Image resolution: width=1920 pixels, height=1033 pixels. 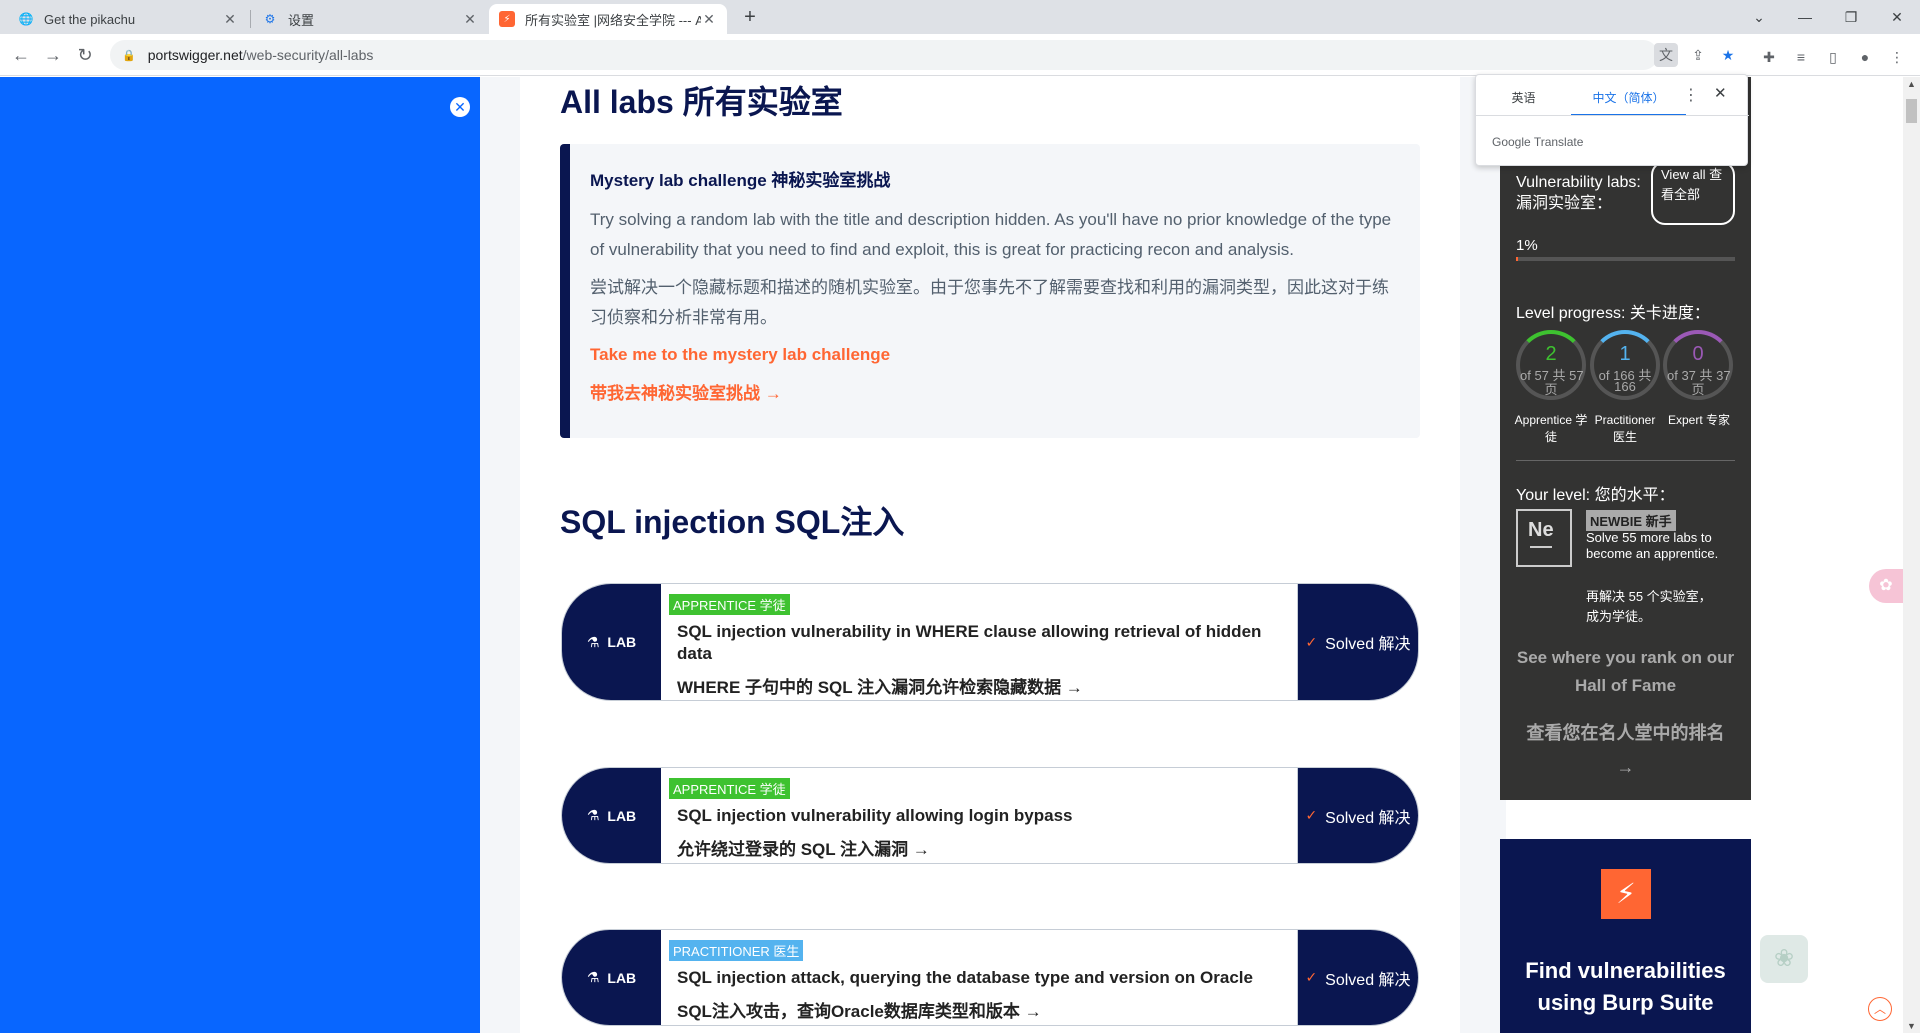 What do you see at coordinates (128, 19) in the screenshot?
I see `tab-pikachu: 🌐 Get the pikachu ✕` at bounding box center [128, 19].